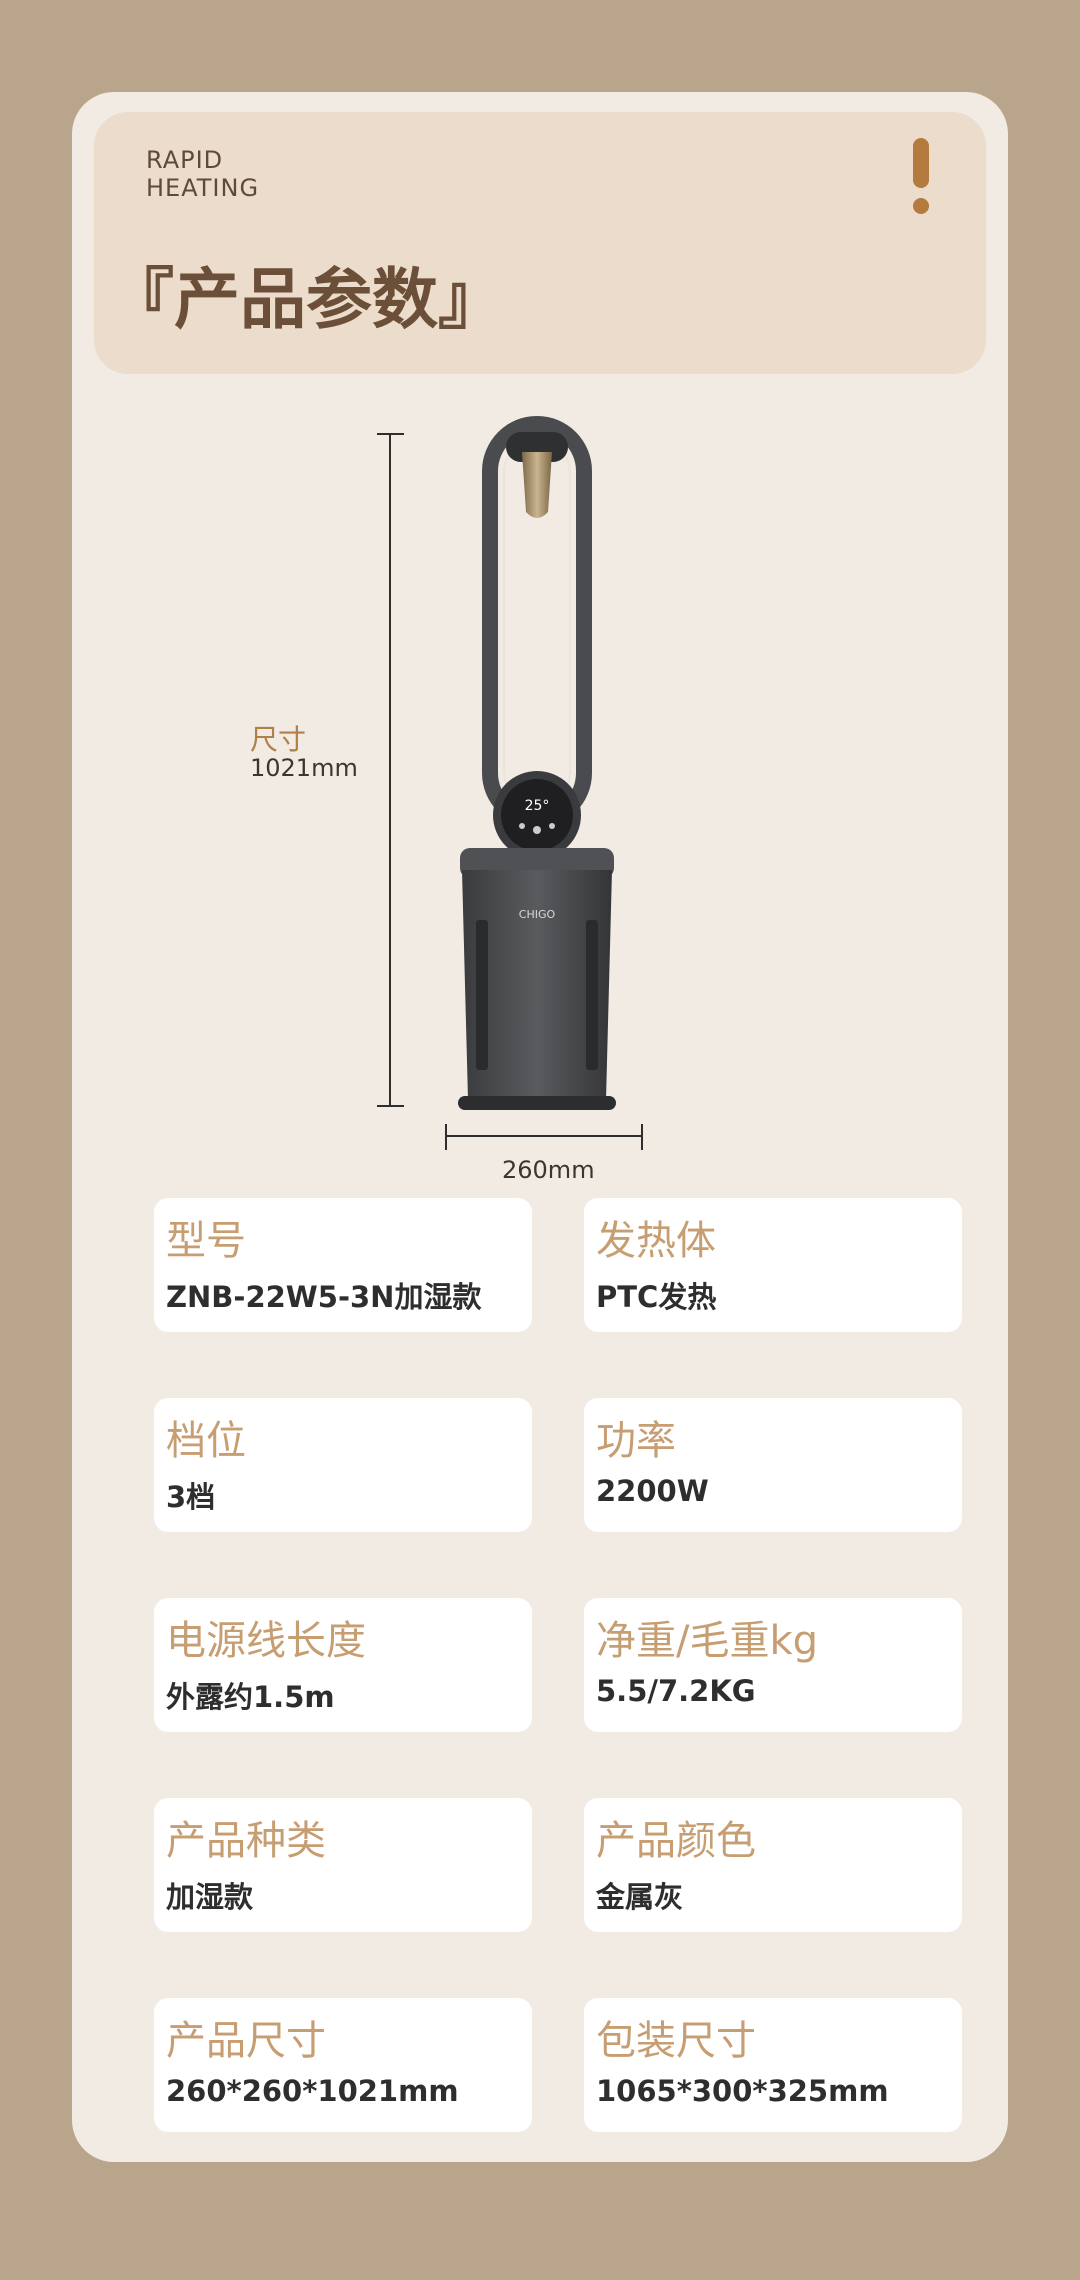 This screenshot has width=1080, height=2280. I want to click on spec-label: 电源线长度, so click(266, 1641).